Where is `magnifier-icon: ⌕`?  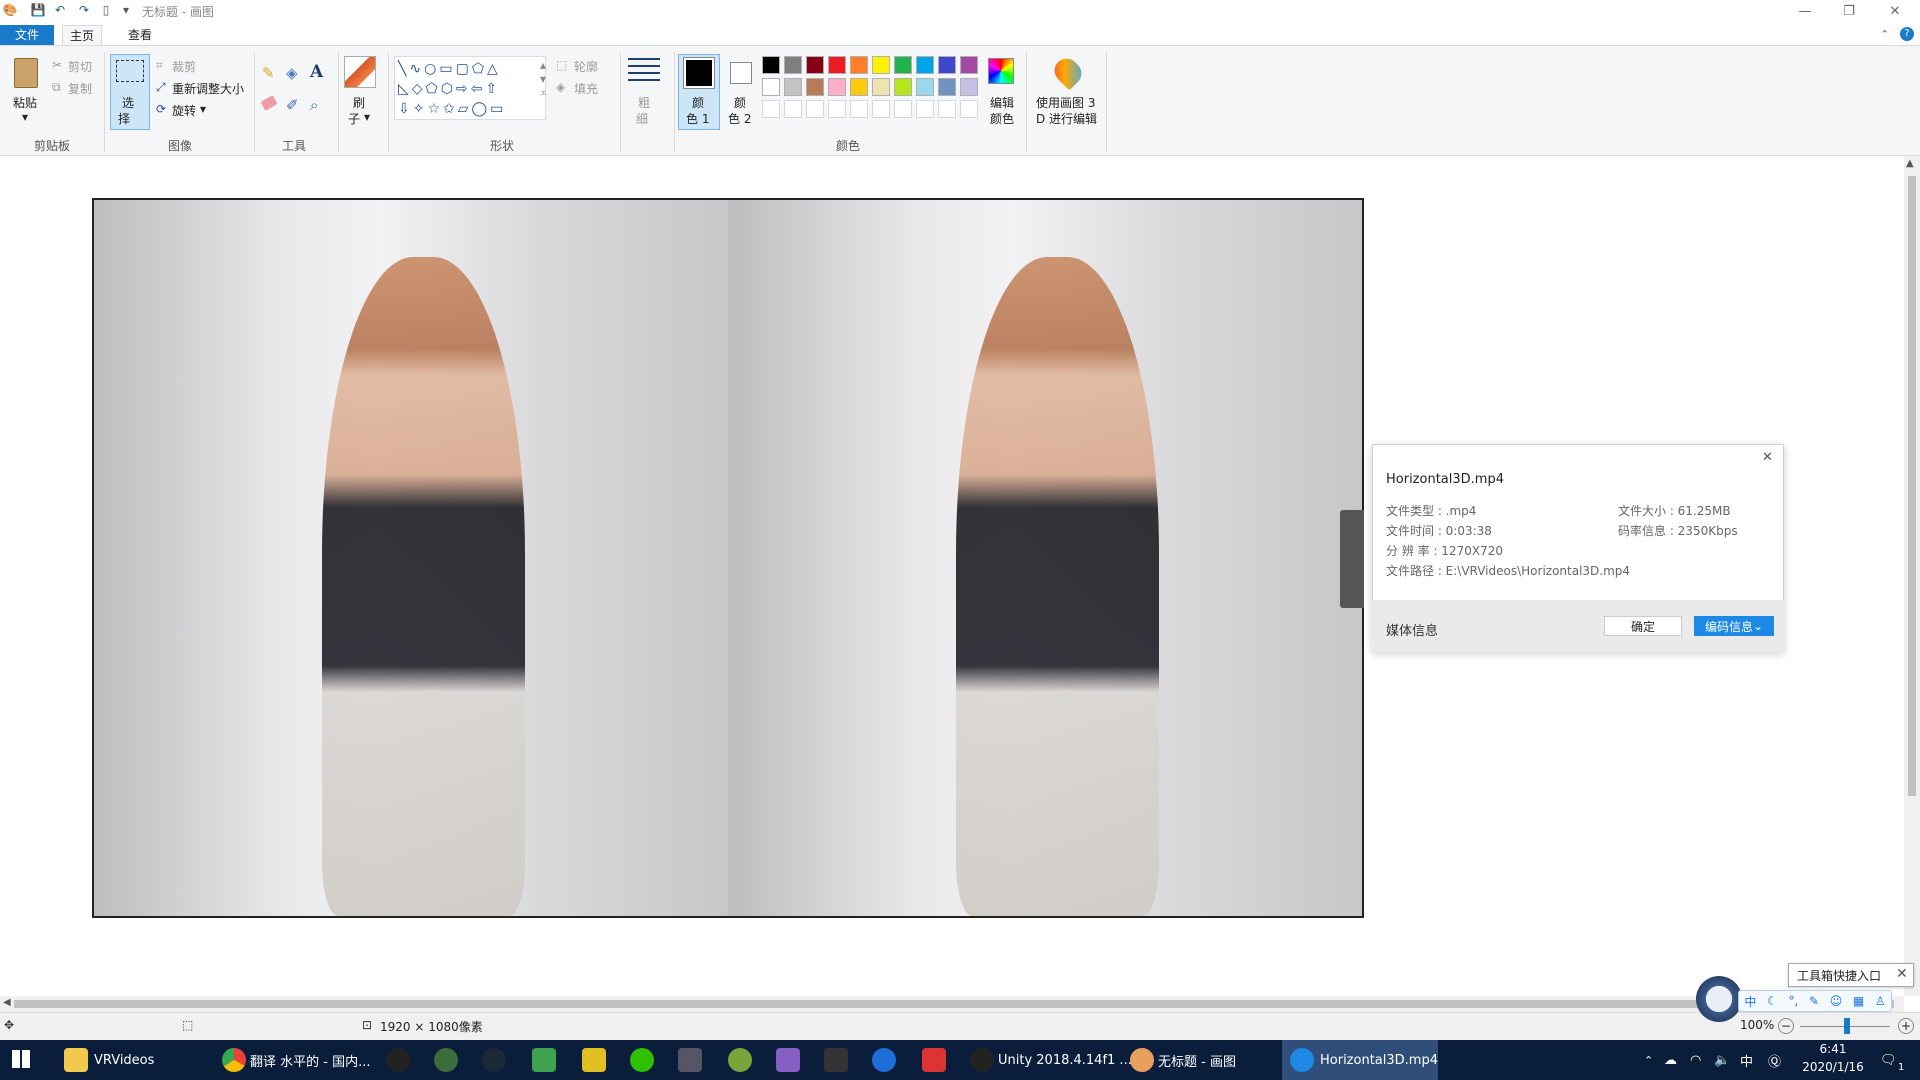 magnifier-icon: ⌕ is located at coordinates (314, 105).